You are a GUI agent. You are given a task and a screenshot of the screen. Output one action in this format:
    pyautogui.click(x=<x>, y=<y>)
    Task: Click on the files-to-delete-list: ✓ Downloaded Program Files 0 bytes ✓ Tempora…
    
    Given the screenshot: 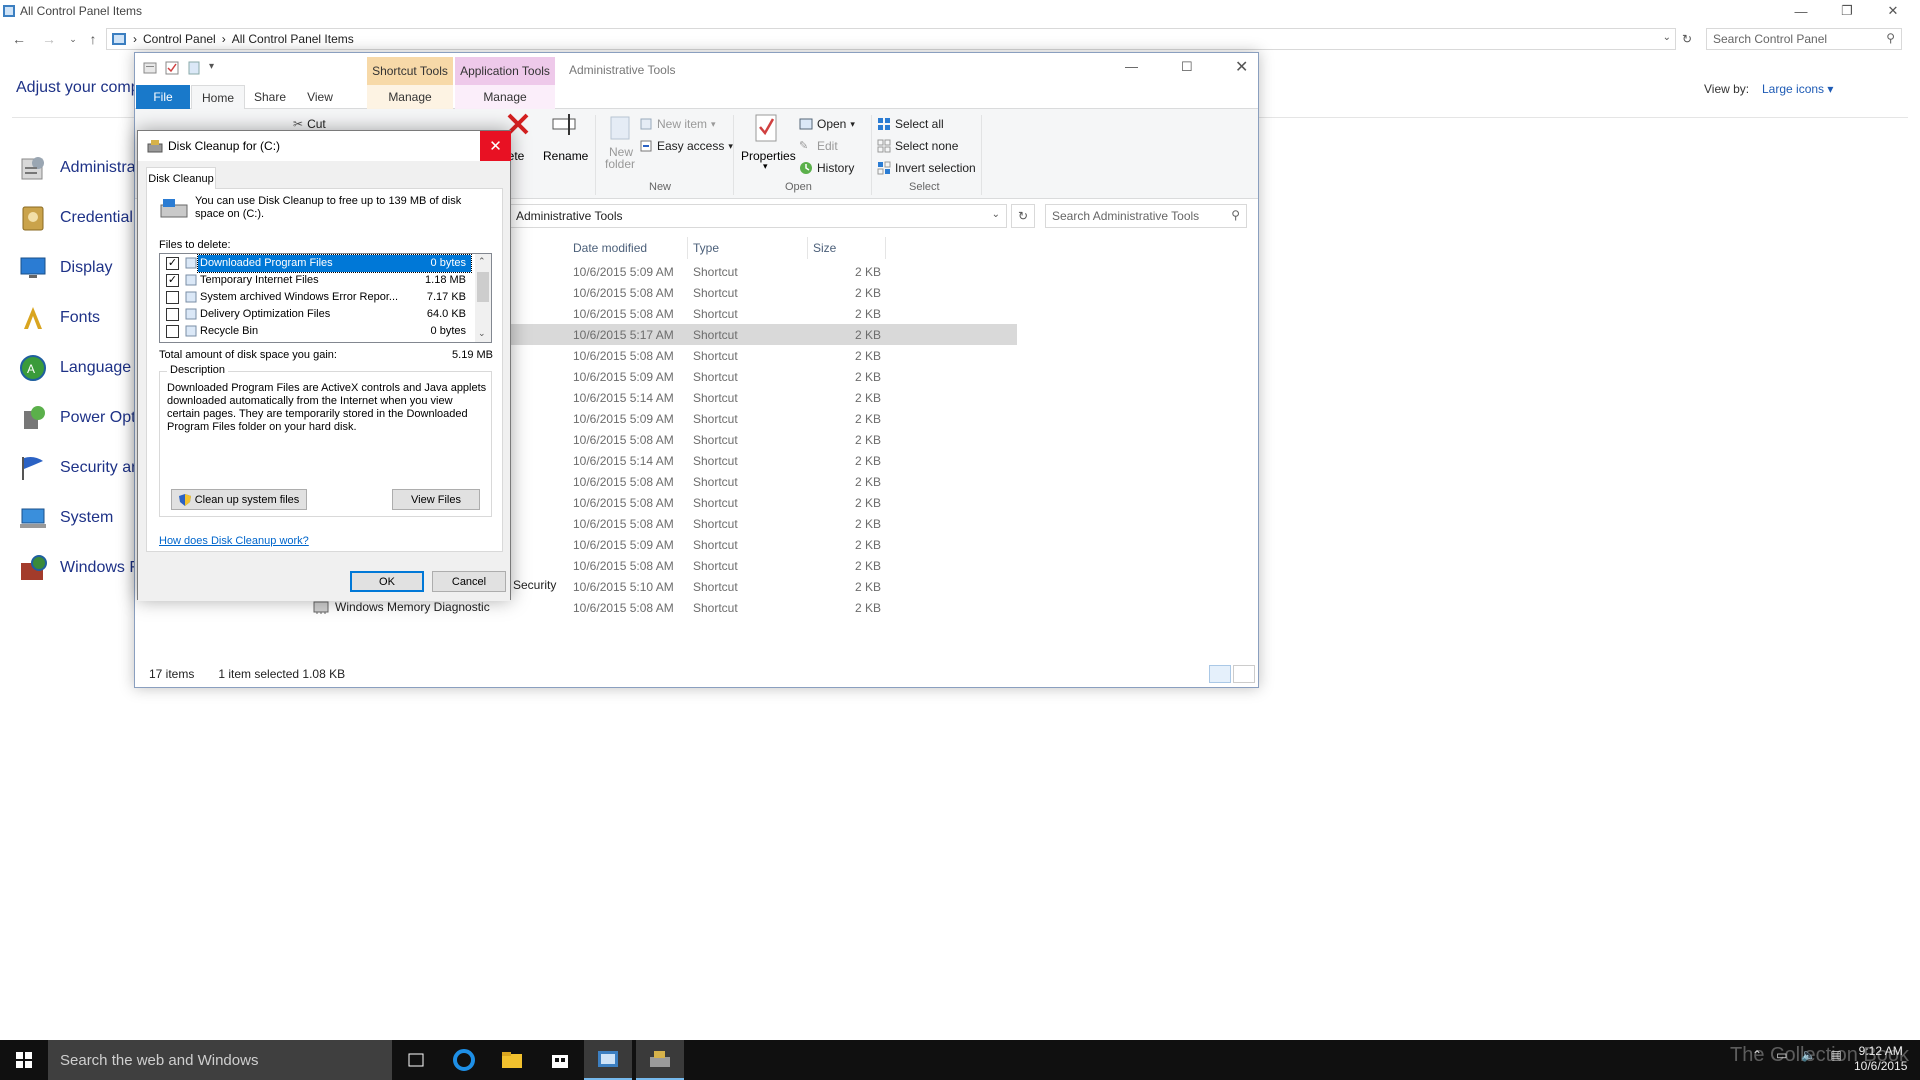 What is the action you would take?
    pyautogui.click(x=325, y=298)
    